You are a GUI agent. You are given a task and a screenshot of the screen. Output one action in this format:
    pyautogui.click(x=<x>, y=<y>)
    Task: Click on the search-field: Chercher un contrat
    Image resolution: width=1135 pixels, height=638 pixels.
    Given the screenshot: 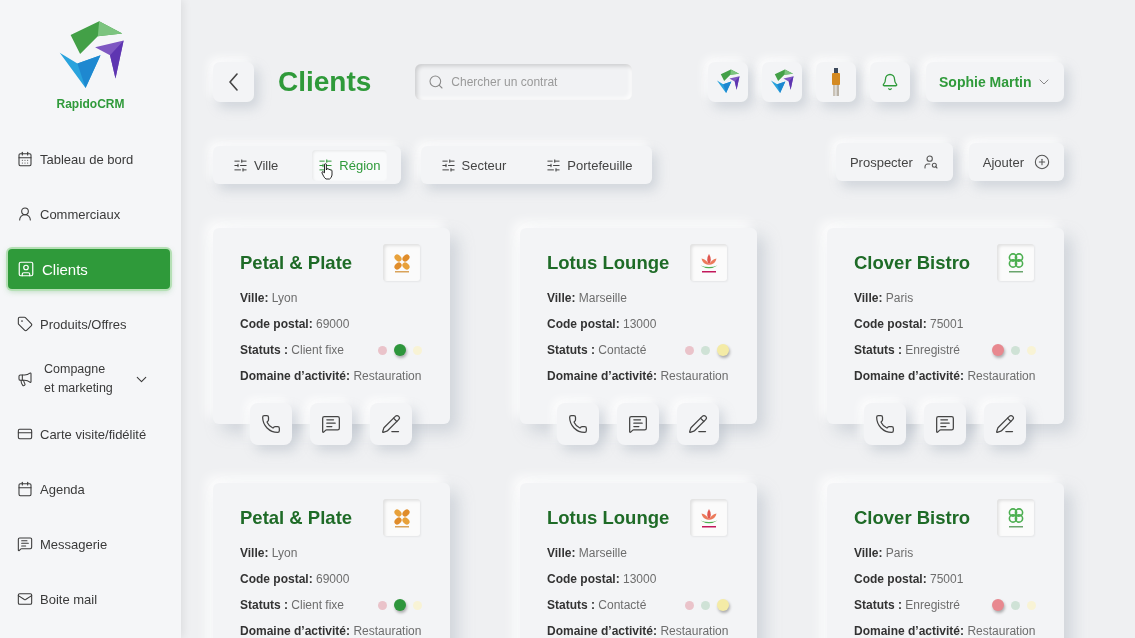 What is the action you would take?
    pyautogui.click(x=524, y=82)
    